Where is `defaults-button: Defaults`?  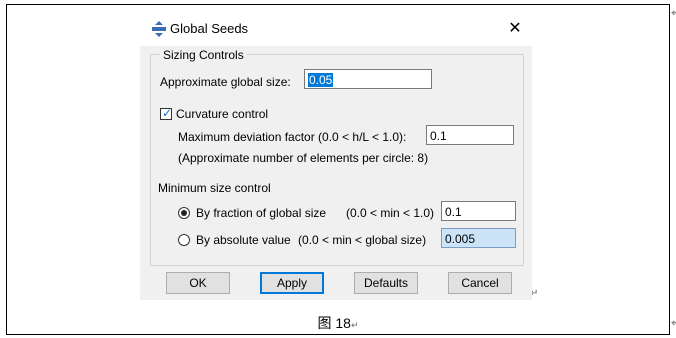 defaults-button: Defaults is located at coordinates (386, 283).